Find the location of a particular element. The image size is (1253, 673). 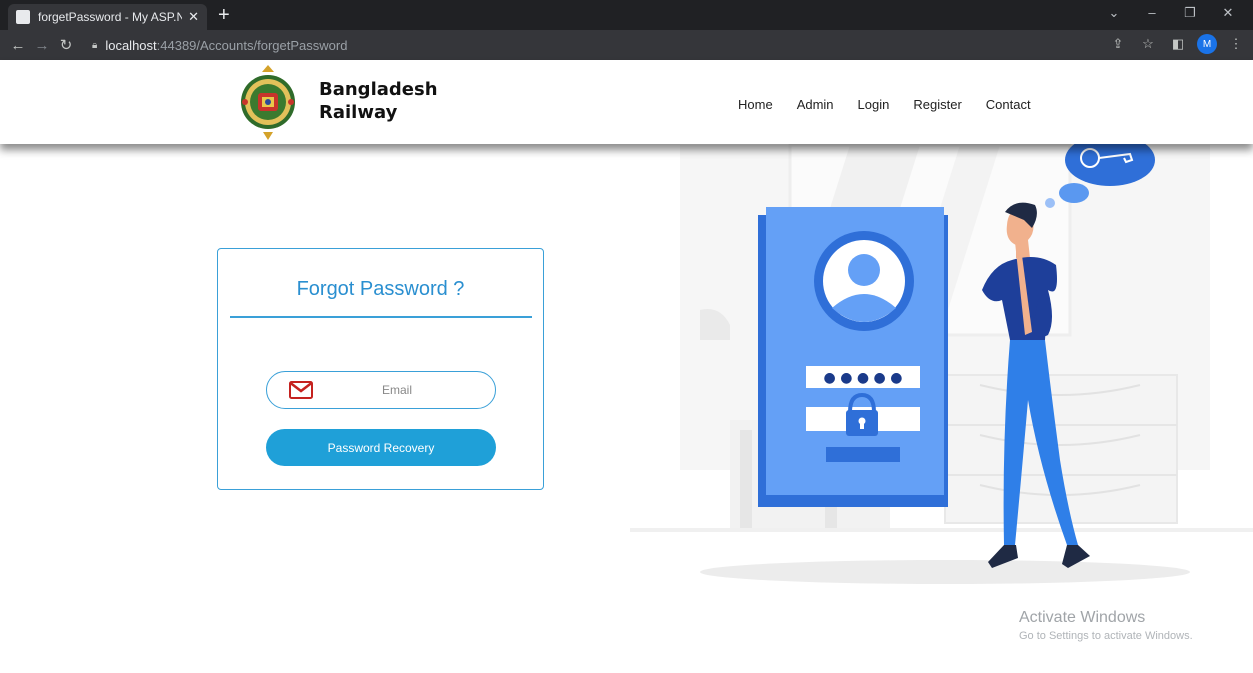

brand-line-2: Railway is located at coordinates (358, 112).